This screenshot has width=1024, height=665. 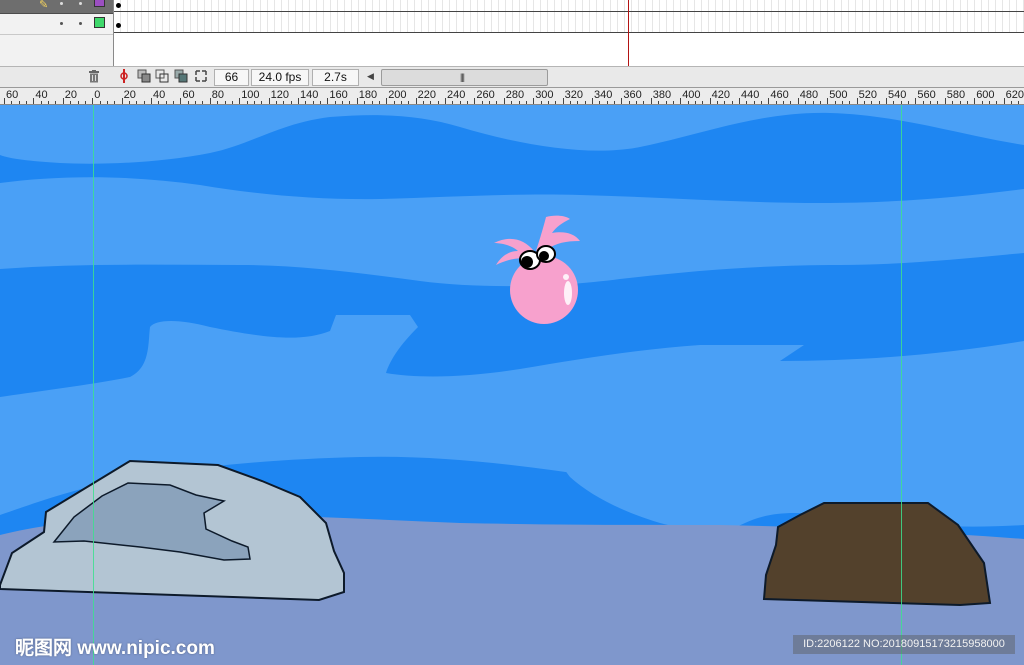 I want to click on horizontal-scrollbar: |||, so click(x=464, y=77).